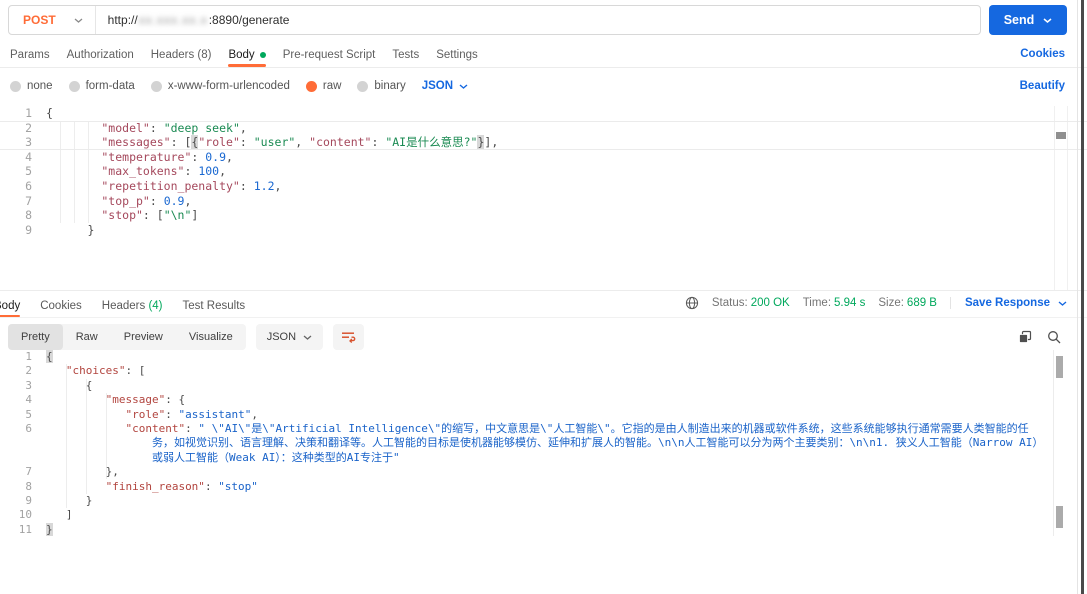 This screenshot has width=1087, height=594. I want to click on json-number: 0.9, so click(216, 156).